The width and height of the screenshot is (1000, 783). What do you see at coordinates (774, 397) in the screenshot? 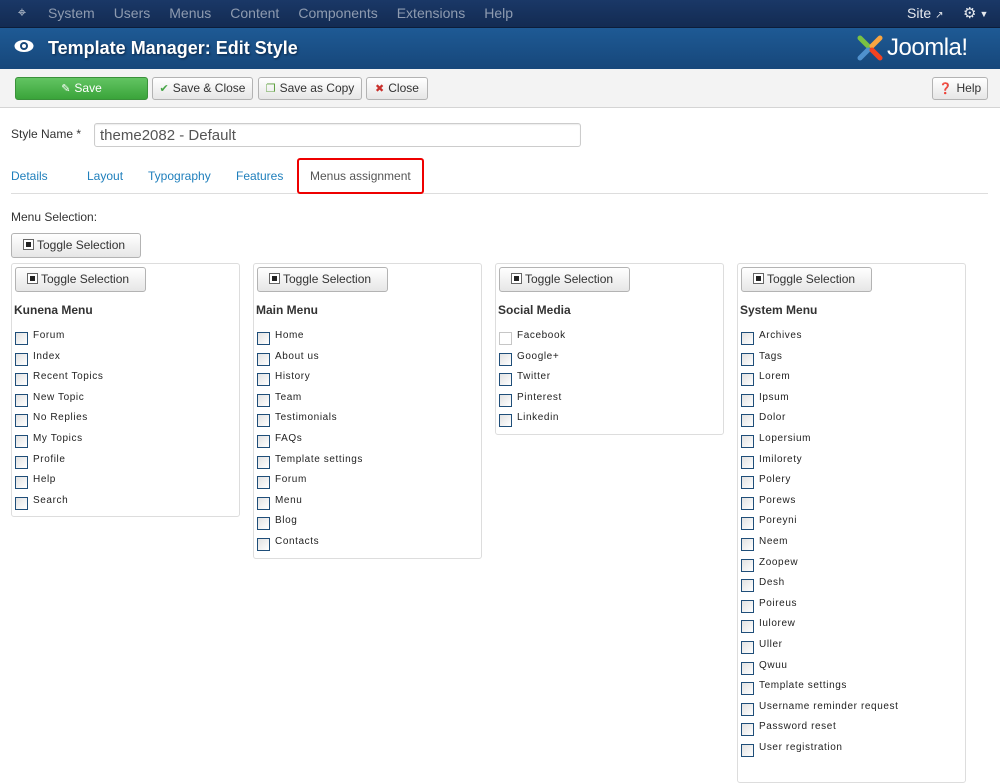
I see `menu-item-label: Ipsum` at bounding box center [774, 397].